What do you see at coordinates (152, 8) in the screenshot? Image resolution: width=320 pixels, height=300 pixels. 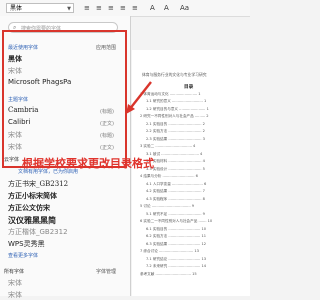 I see `font-color-icon: A` at bounding box center [152, 8].